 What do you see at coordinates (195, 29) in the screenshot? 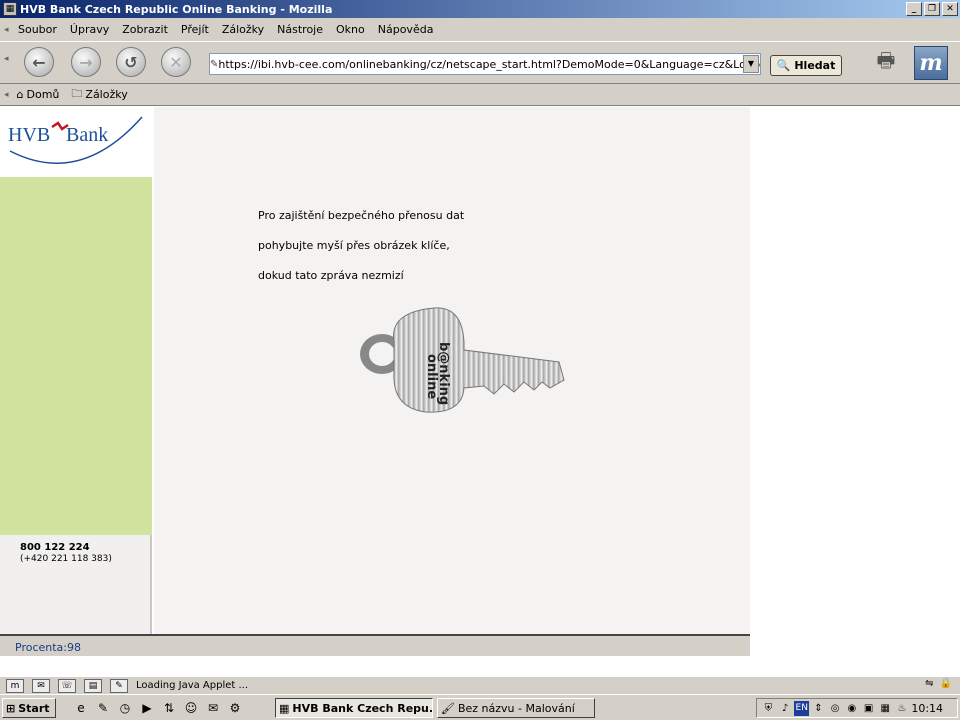
I see `menu-go: Přejít` at bounding box center [195, 29].